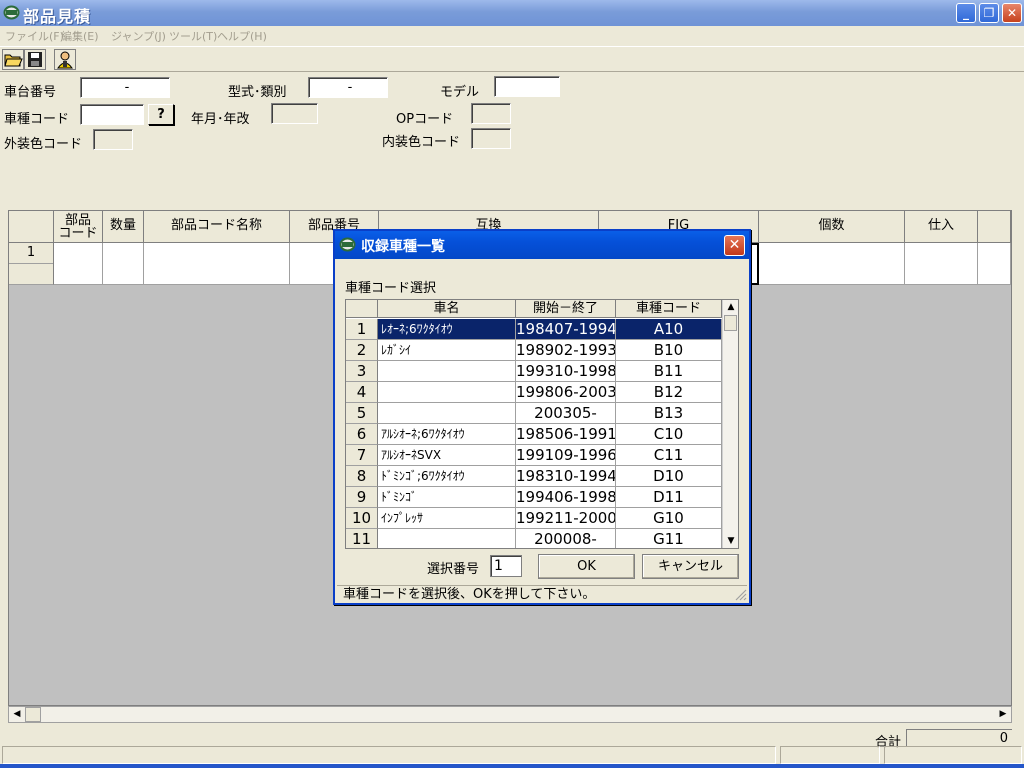  I want to click on period-cell: 200305-, so click(566, 413).